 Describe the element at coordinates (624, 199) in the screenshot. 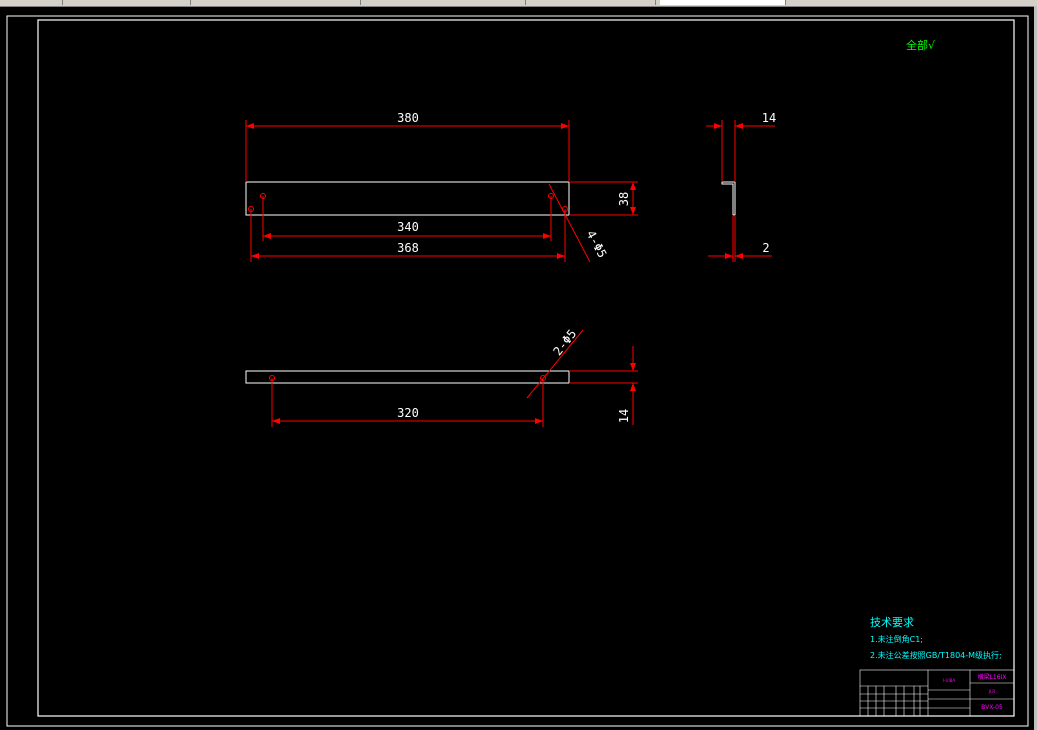

I see `dim-label-38: 38` at that location.